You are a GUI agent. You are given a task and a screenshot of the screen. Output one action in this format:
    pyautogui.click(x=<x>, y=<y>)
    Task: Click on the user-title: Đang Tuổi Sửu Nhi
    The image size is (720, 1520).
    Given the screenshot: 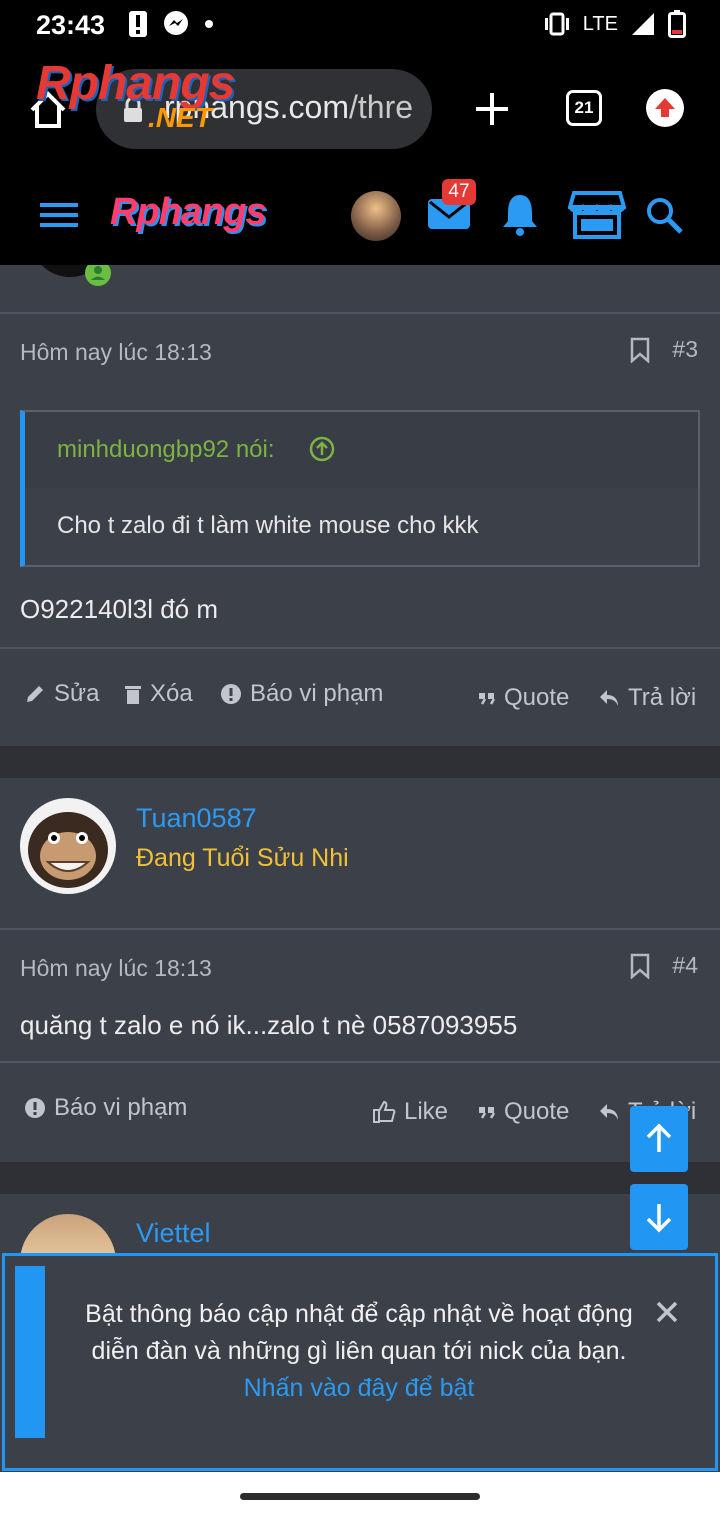 What is the action you would take?
    pyautogui.click(x=242, y=858)
    